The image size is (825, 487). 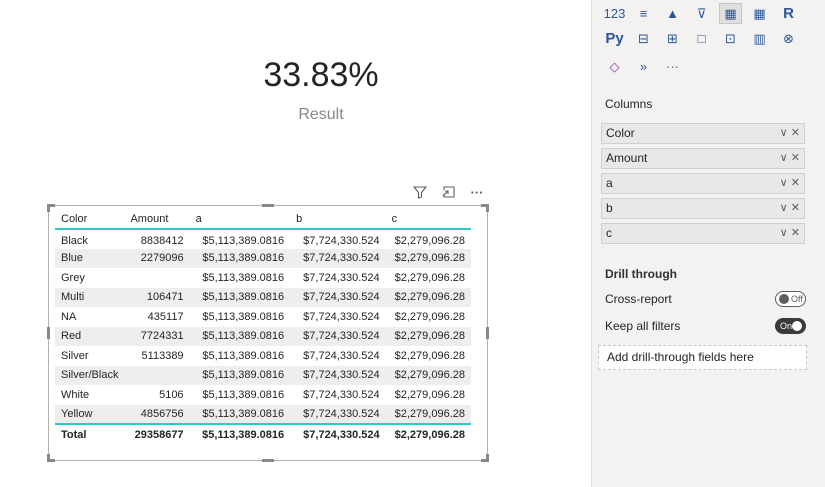 What do you see at coordinates (420, 192) in the screenshot?
I see `filter-icon` at bounding box center [420, 192].